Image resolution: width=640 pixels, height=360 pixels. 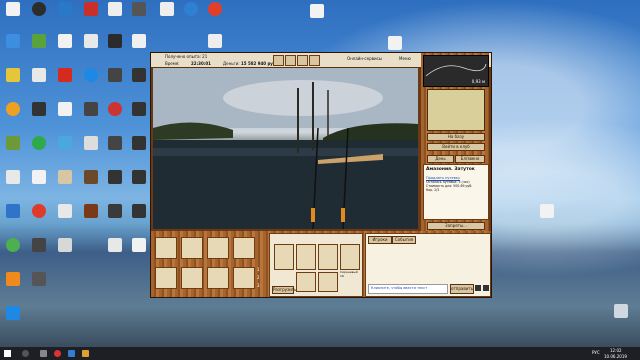 What do you see at coordinates (258, 277) in the screenshot?
I see `slot-number: 2` at bounding box center [258, 277].